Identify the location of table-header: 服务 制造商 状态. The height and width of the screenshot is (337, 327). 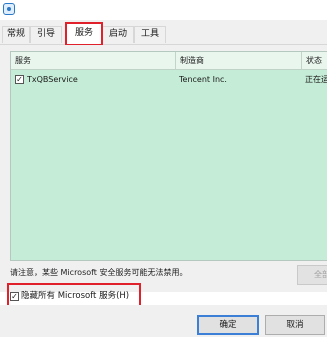
(169, 61).